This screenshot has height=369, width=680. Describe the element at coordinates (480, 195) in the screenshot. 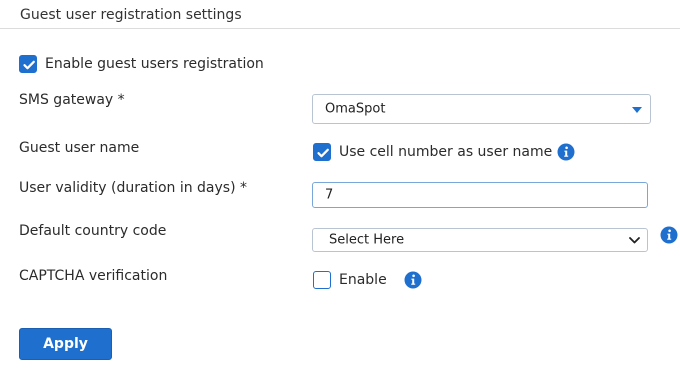

I see `user-validity-input: 7` at that location.